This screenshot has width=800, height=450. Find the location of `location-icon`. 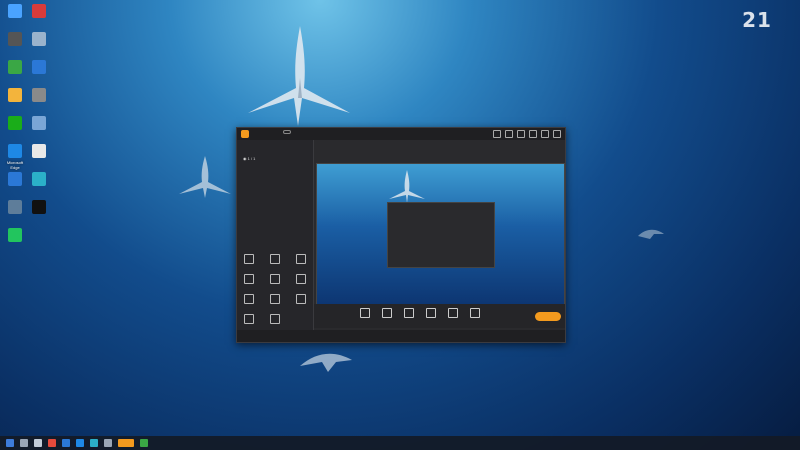

location-icon is located at coordinates (387, 313).